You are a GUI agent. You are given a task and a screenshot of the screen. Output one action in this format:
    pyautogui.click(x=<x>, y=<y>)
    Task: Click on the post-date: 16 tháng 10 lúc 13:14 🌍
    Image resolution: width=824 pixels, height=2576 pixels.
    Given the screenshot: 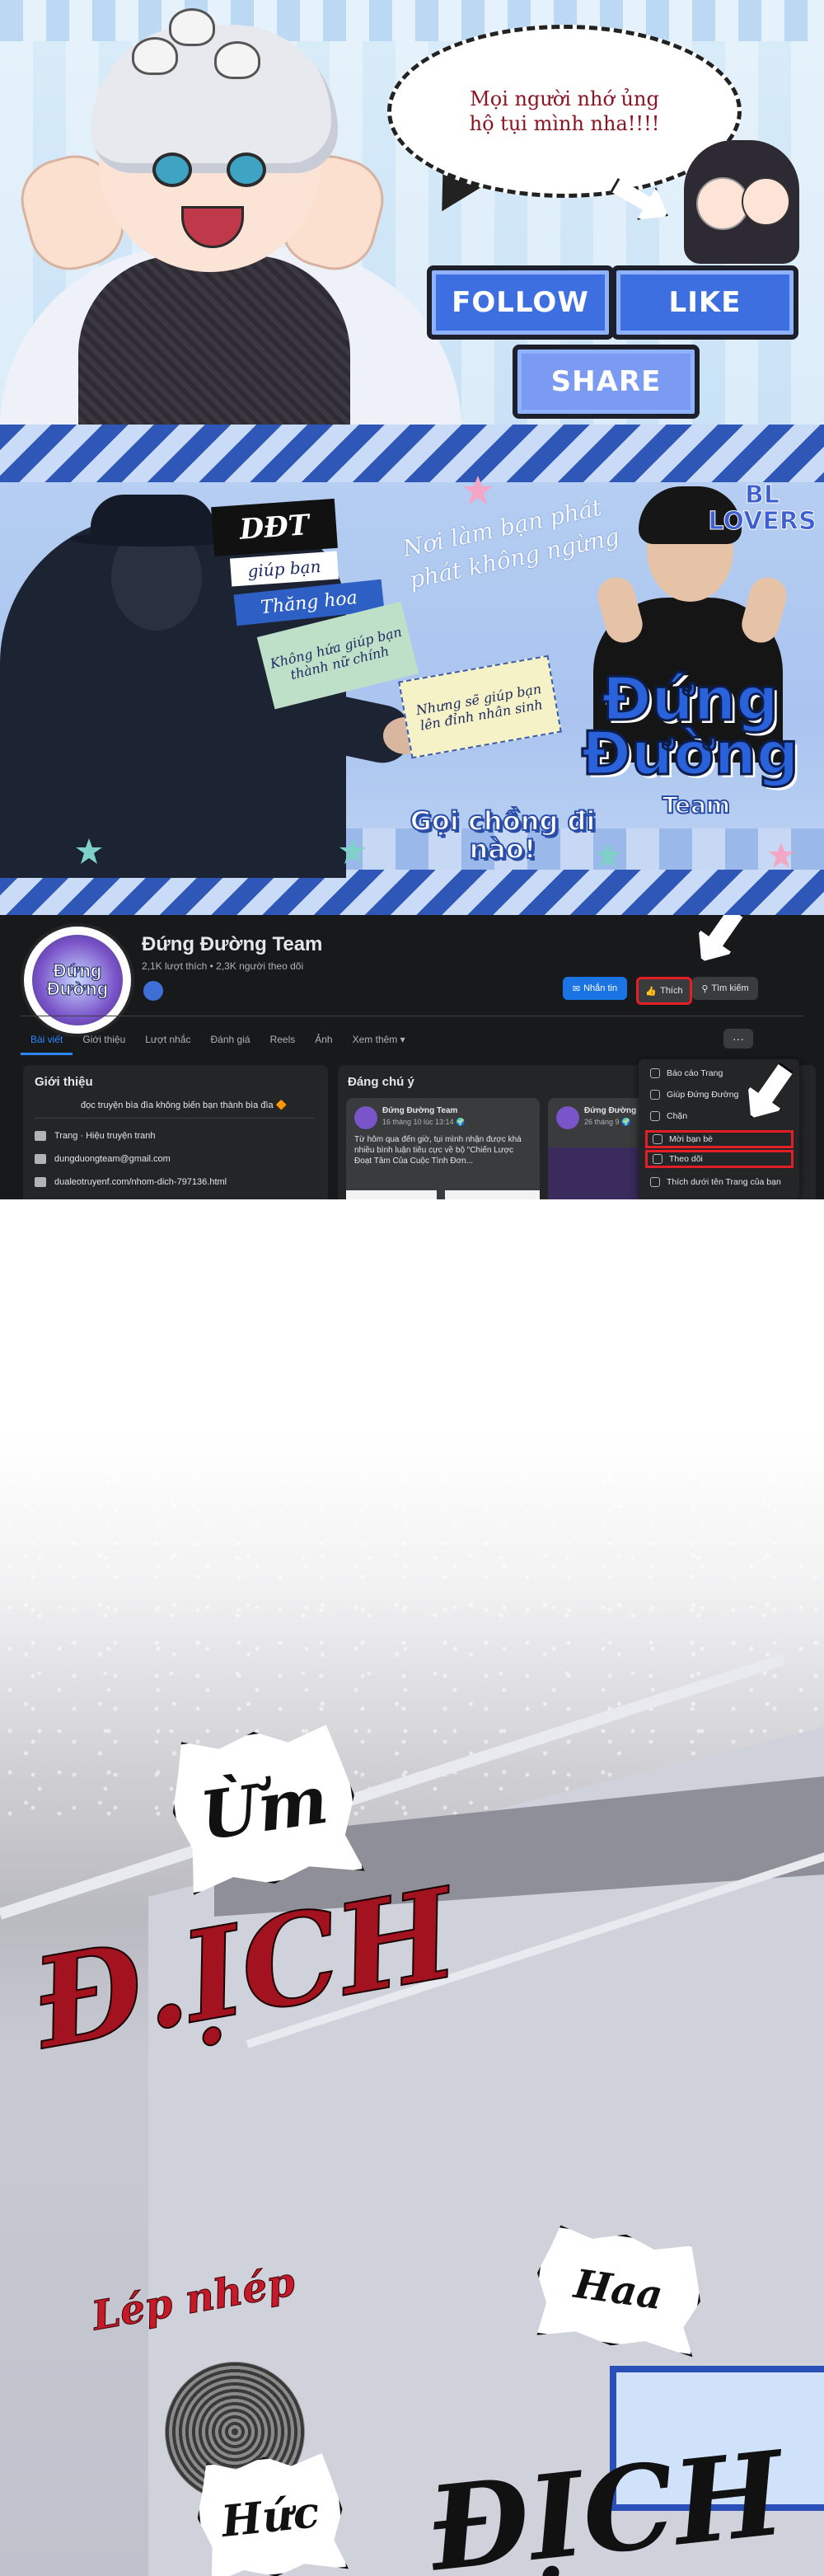 What is the action you would take?
    pyautogui.click(x=424, y=1122)
    